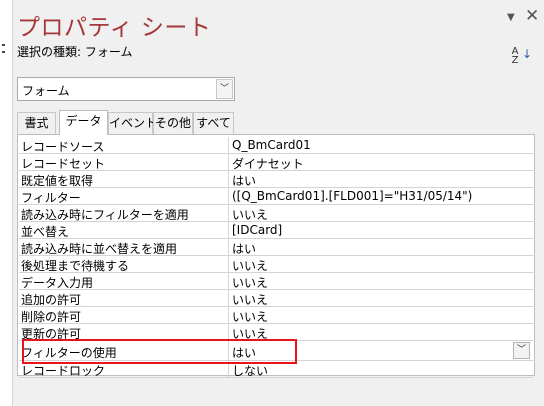  I want to click on property-label: フィルター, so click(51, 197).